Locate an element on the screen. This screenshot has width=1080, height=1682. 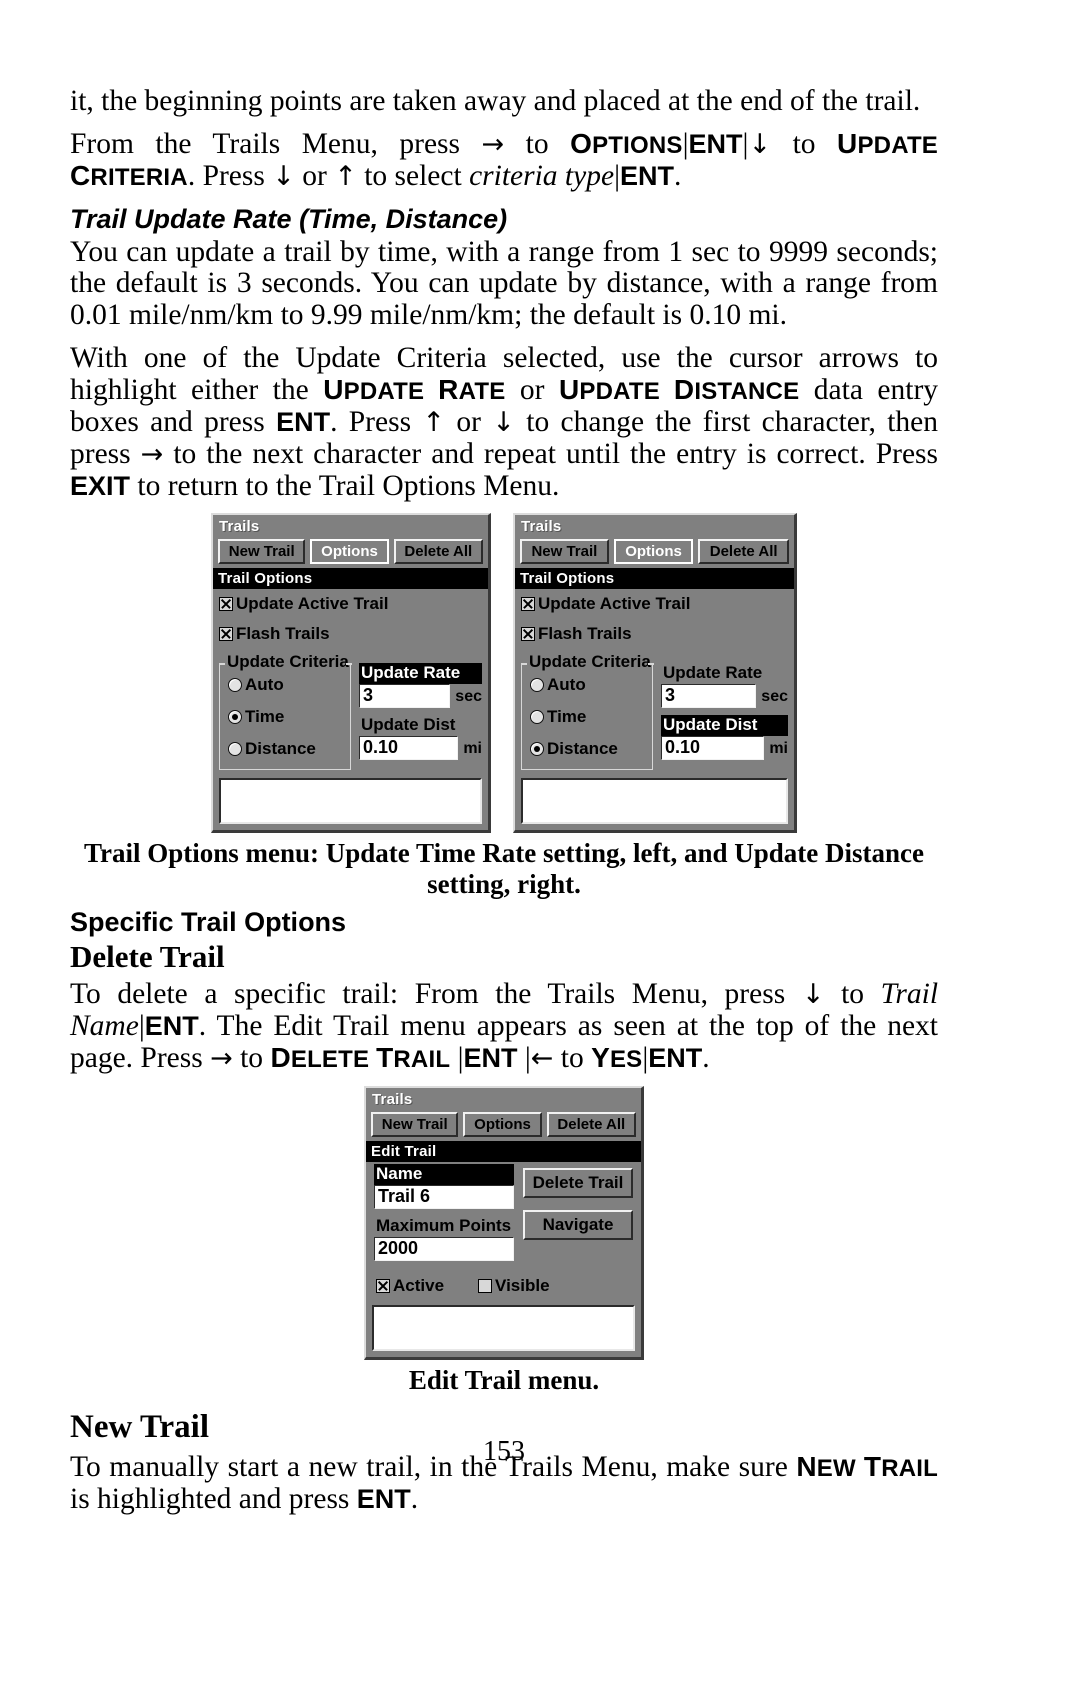
unit-mi: mi is located at coordinates (472, 749).